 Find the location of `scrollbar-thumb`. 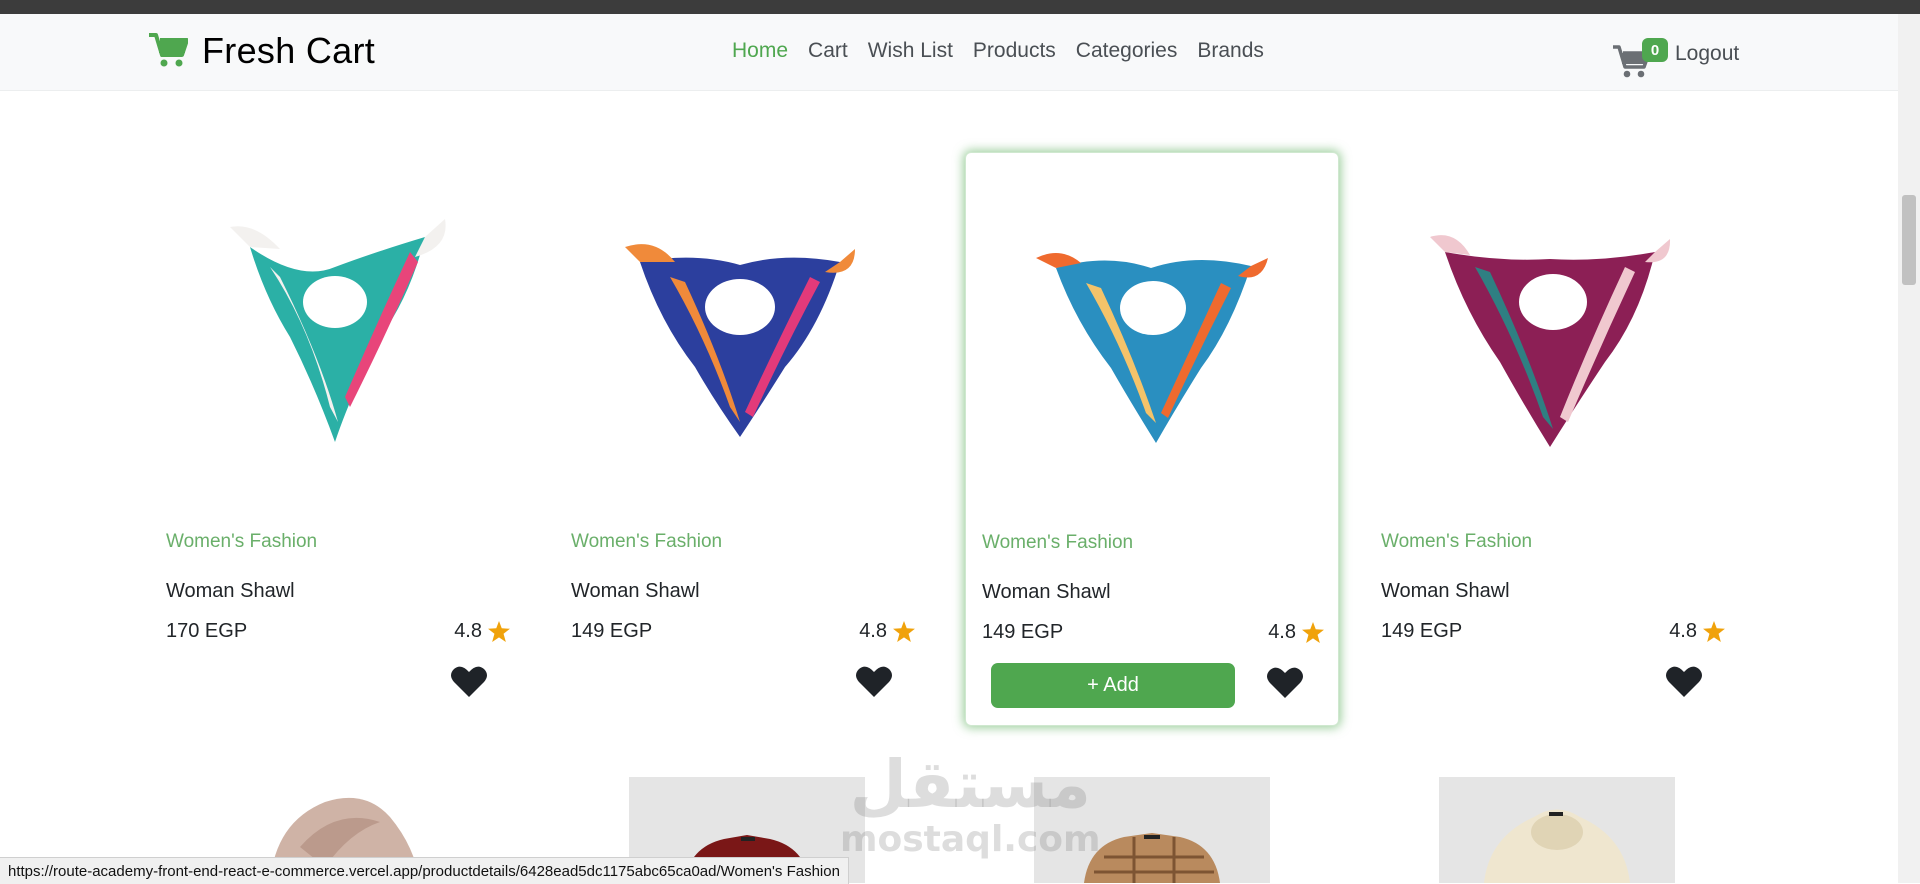

scrollbar-thumb is located at coordinates (1909, 240).